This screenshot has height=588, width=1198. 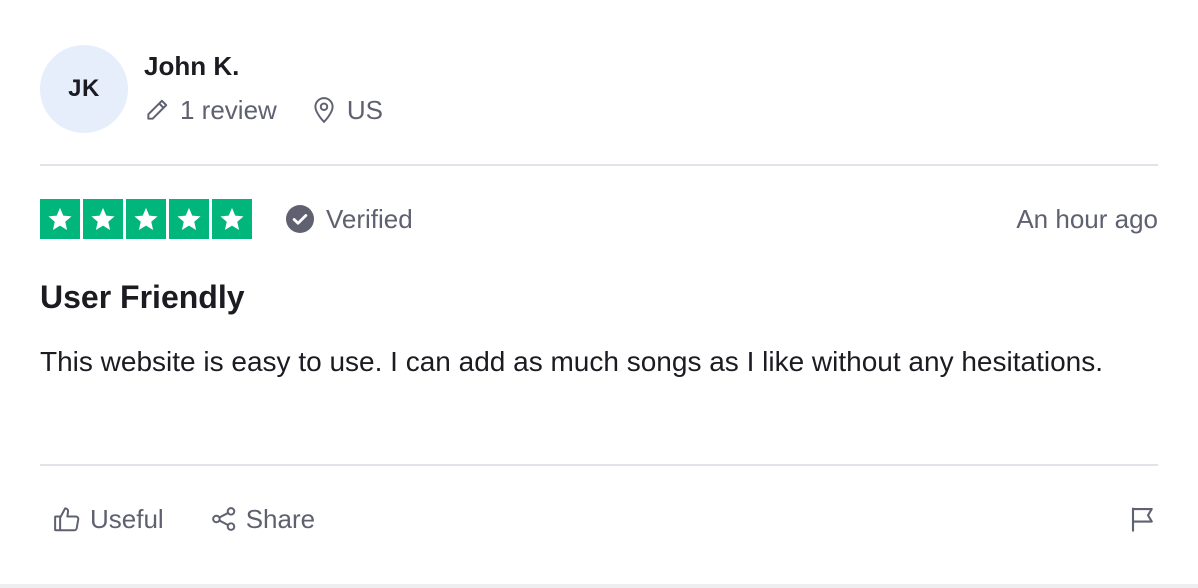 I want to click on flag-icon, so click(x=1142, y=519).